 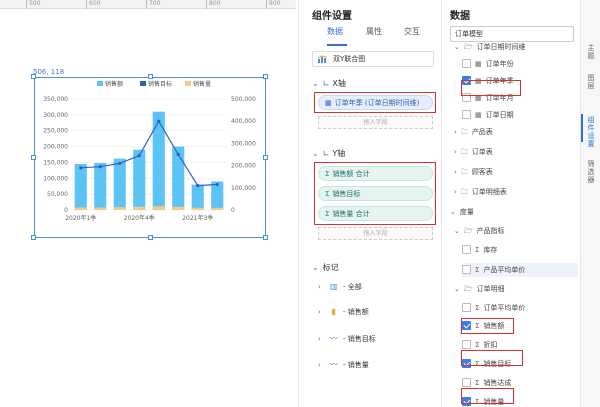 I want to click on y-right-tick: 300,000, so click(x=243, y=143).